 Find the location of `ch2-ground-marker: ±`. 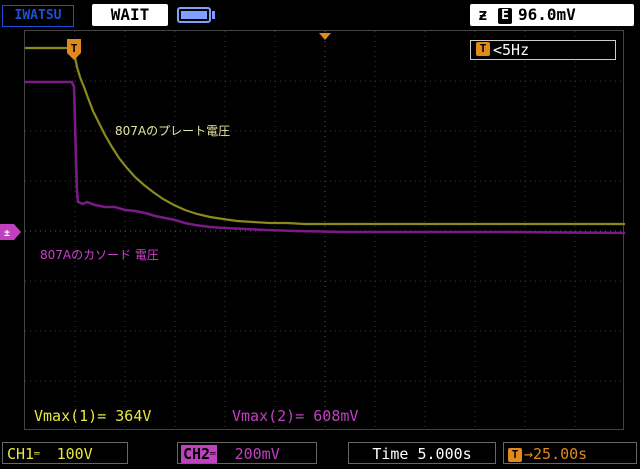

ch2-ground-marker: ± is located at coordinates (11, 232).